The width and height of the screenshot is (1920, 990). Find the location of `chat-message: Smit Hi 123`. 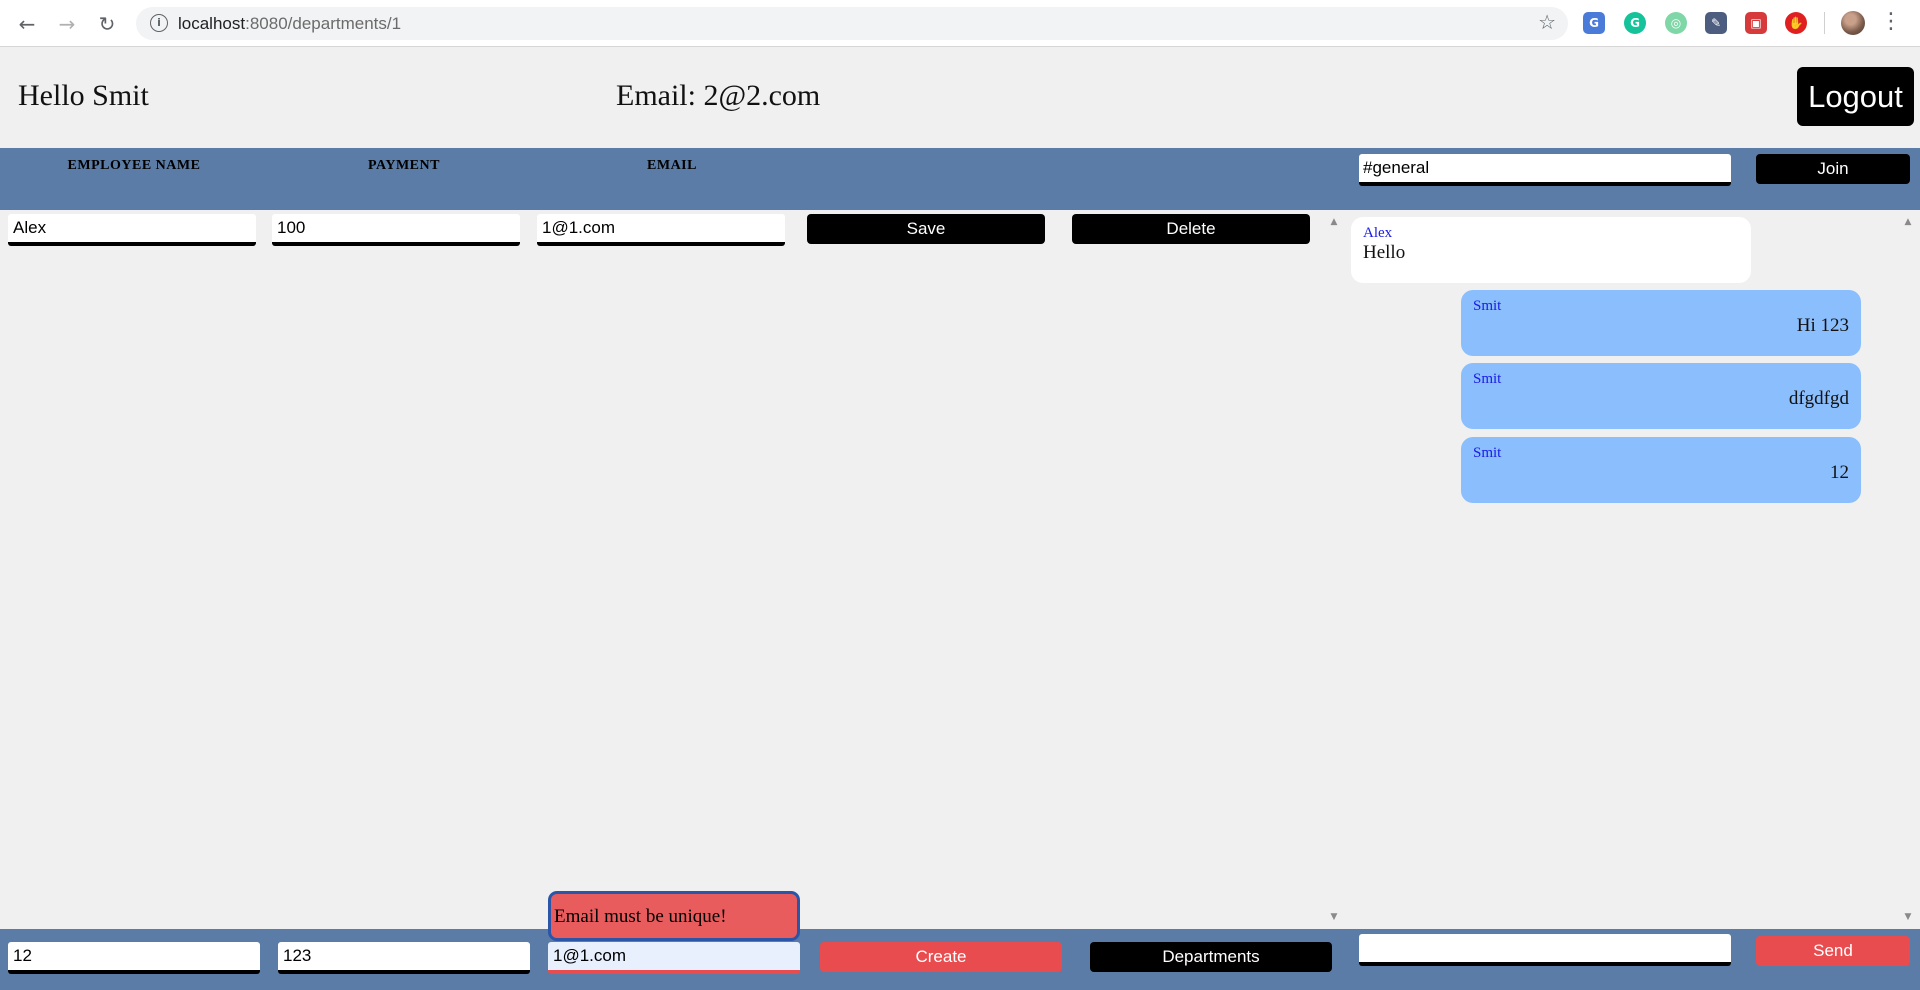

chat-message: Smit Hi 123 is located at coordinates (1661, 323).